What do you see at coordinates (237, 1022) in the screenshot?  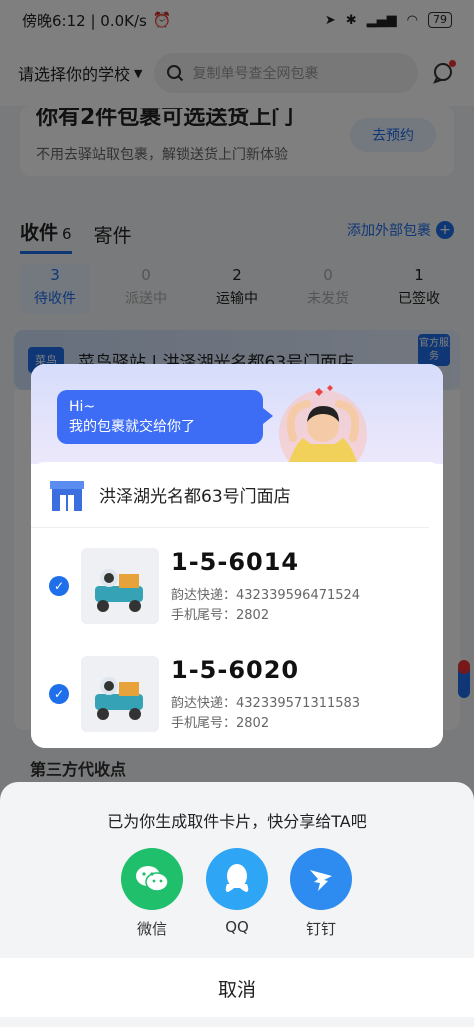 I see `gesture-bar` at bounding box center [237, 1022].